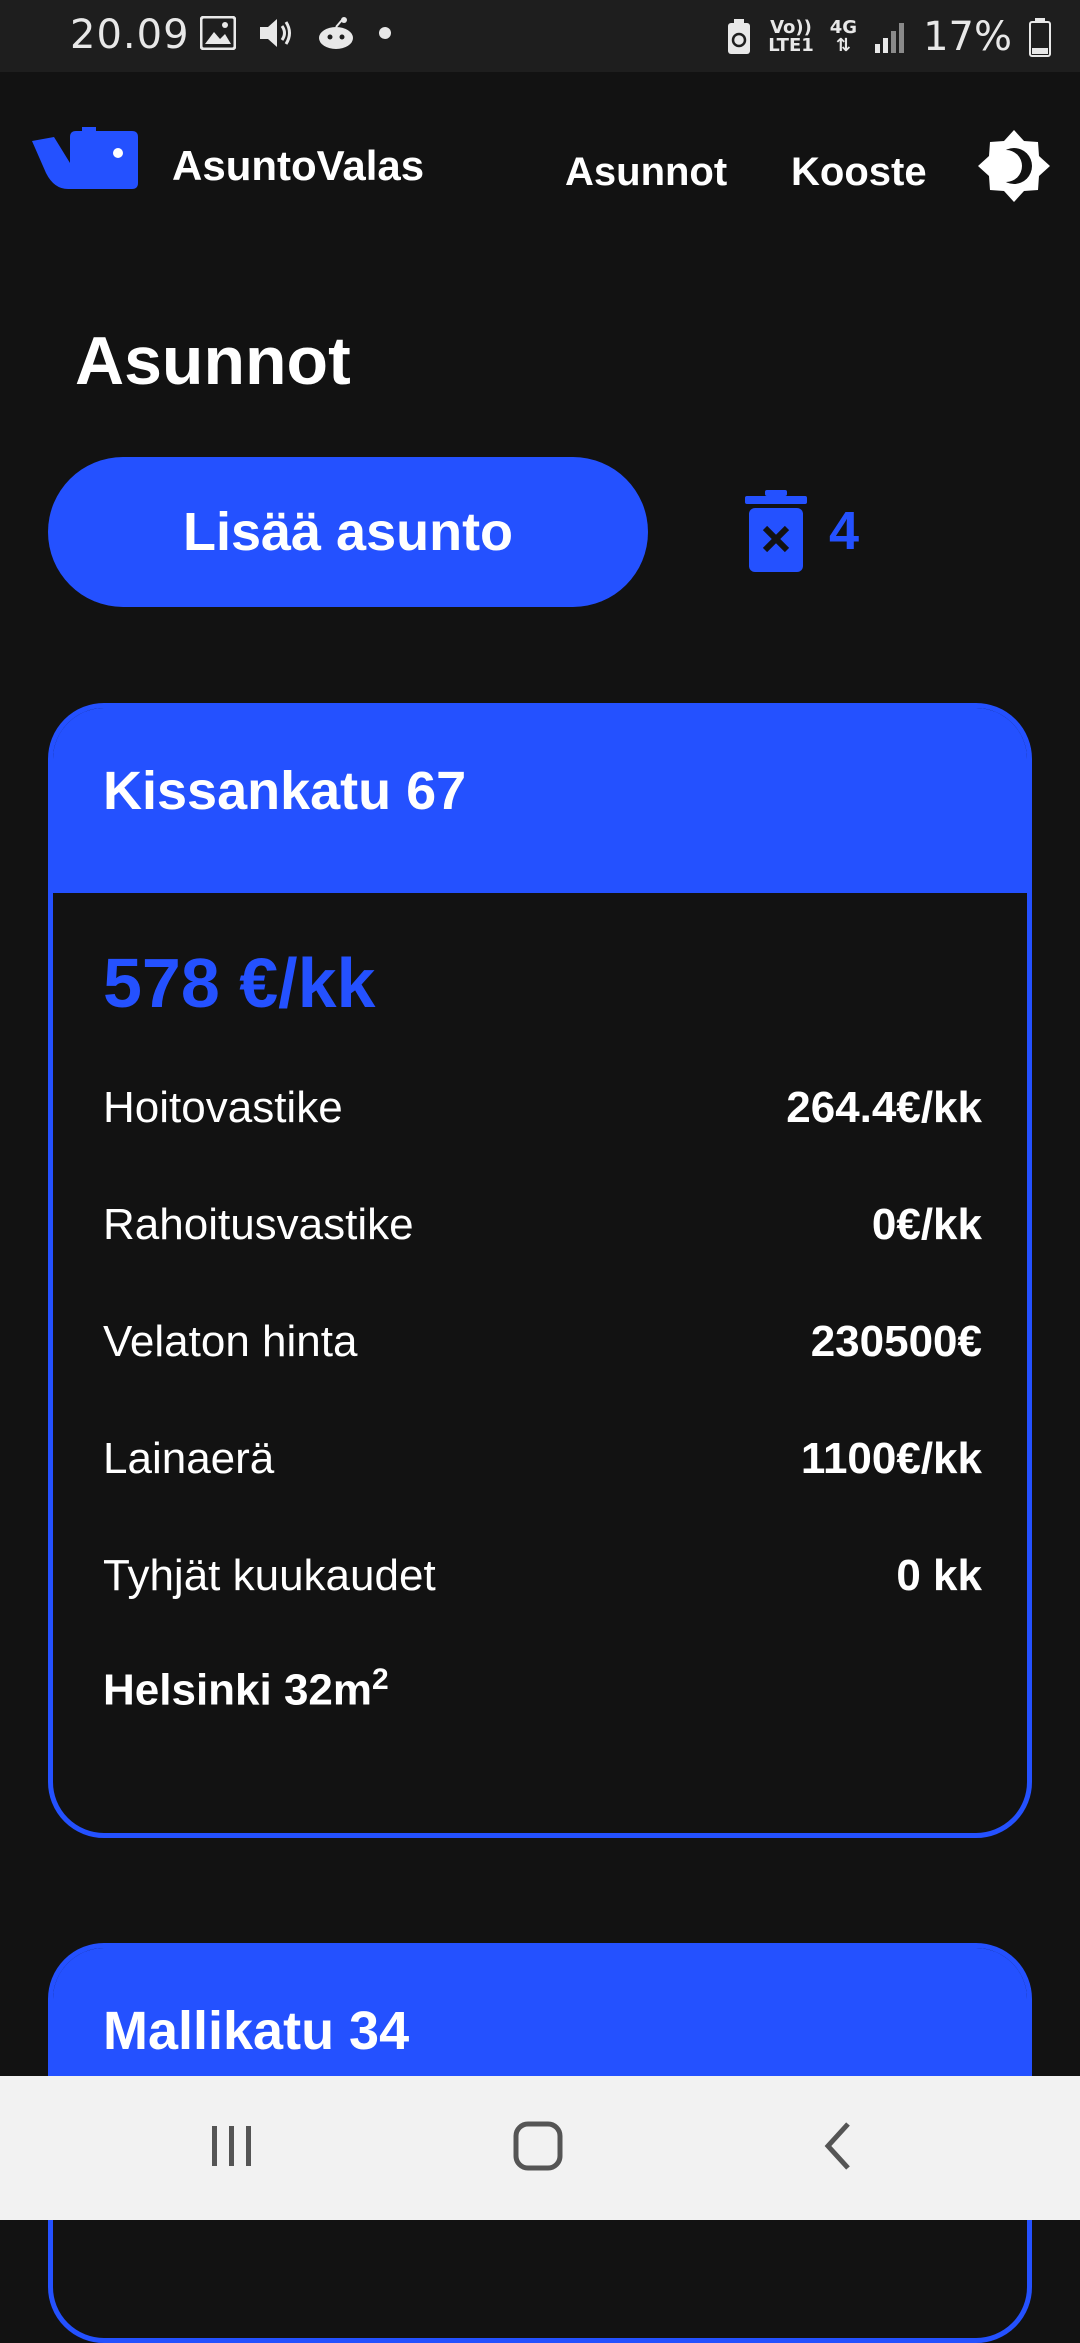 This screenshot has height=2343, width=1080. What do you see at coordinates (269, 1575) in the screenshot?
I see `detail-label: Tyhjät kuukaudet` at bounding box center [269, 1575].